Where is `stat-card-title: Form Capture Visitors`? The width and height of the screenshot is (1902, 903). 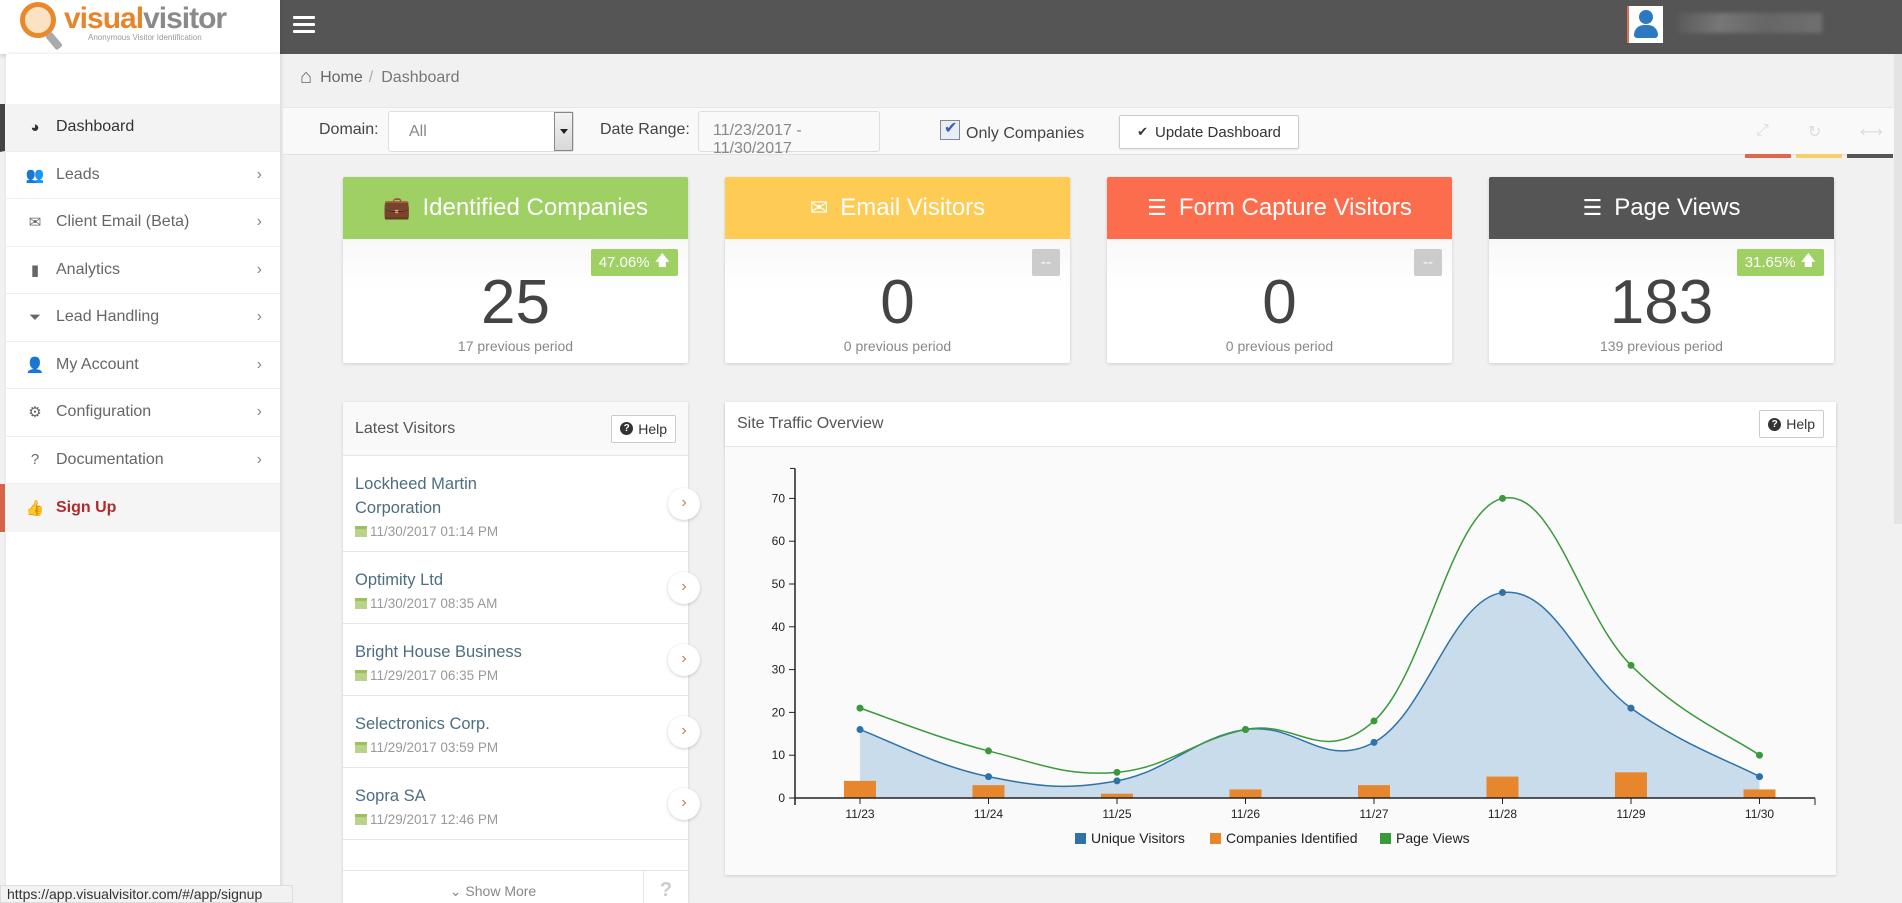
stat-card-title: Form Capture Visitors is located at coordinates (1295, 207).